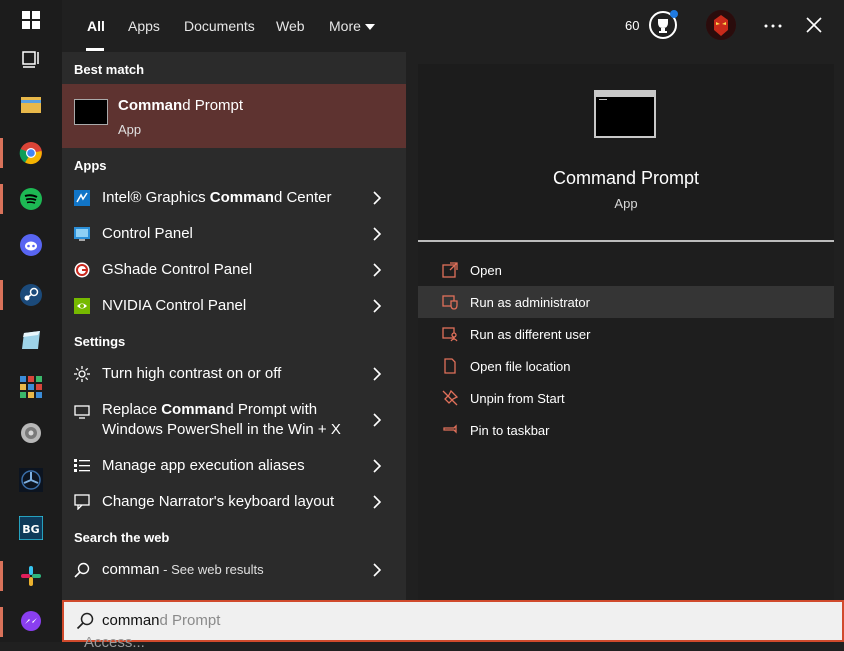 This screenshot has width=844, height=651. What do you see at coordinates (82, 270) in the screenshot?
I see `gshade-icon` at bounding box center [82, 270].